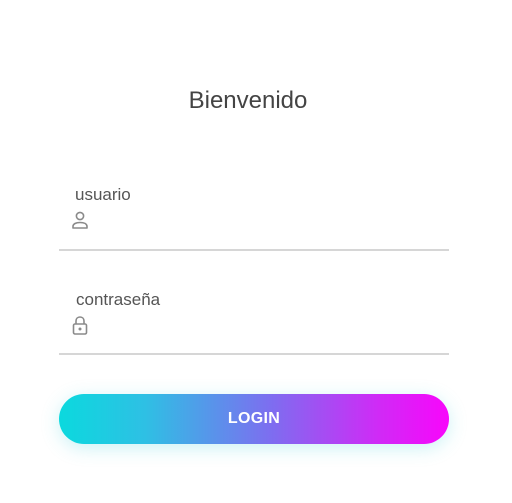 The width and height of the screenshot is (512, 503). I want to click on login-button: LOGIN, so click(254, 419).